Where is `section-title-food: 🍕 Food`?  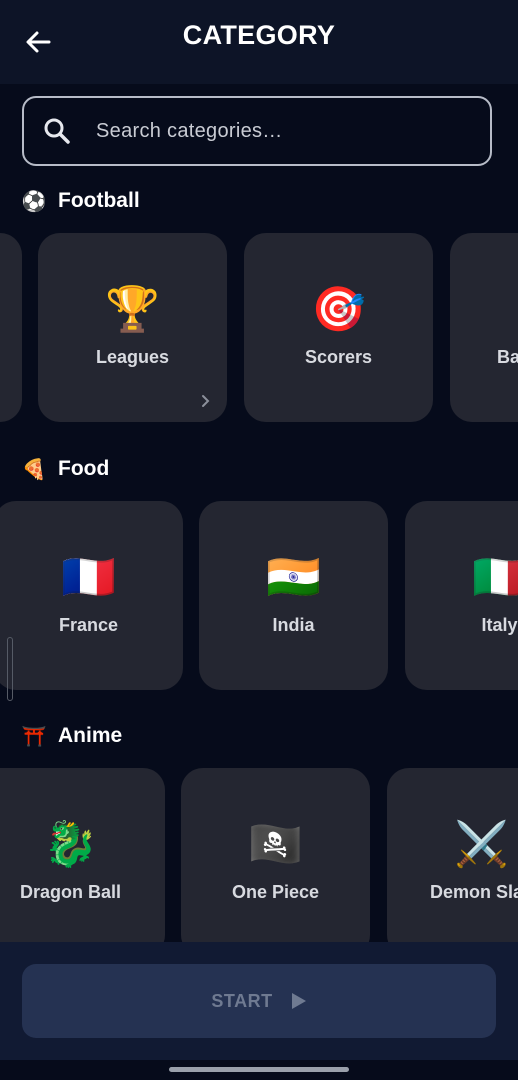 section-title-food: 🍕 Food is located at coordinates (65, 469).